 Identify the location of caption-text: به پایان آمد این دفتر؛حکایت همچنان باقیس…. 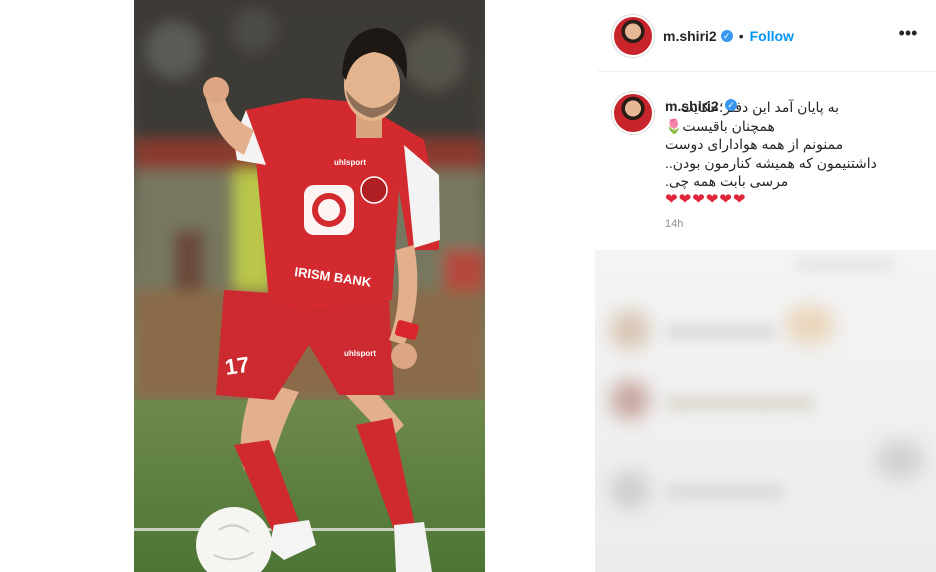
(792, 153).